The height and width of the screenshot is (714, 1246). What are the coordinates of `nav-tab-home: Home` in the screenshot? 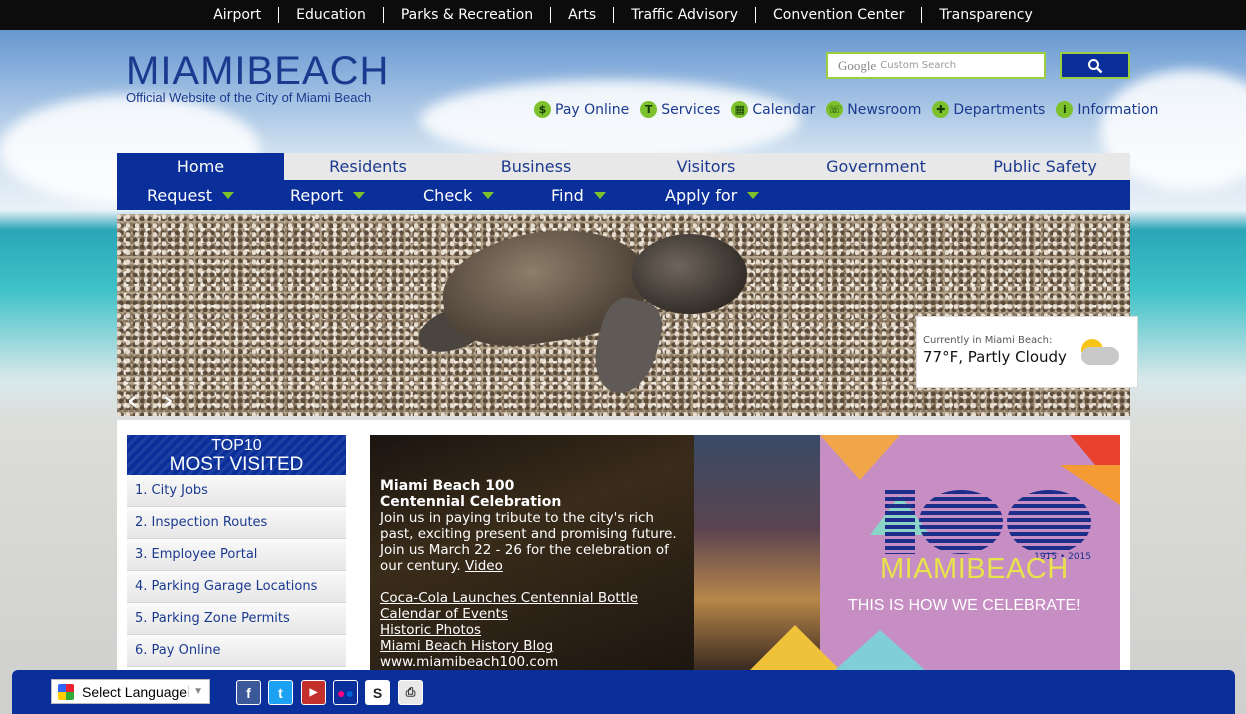 It's located at (200, 166).